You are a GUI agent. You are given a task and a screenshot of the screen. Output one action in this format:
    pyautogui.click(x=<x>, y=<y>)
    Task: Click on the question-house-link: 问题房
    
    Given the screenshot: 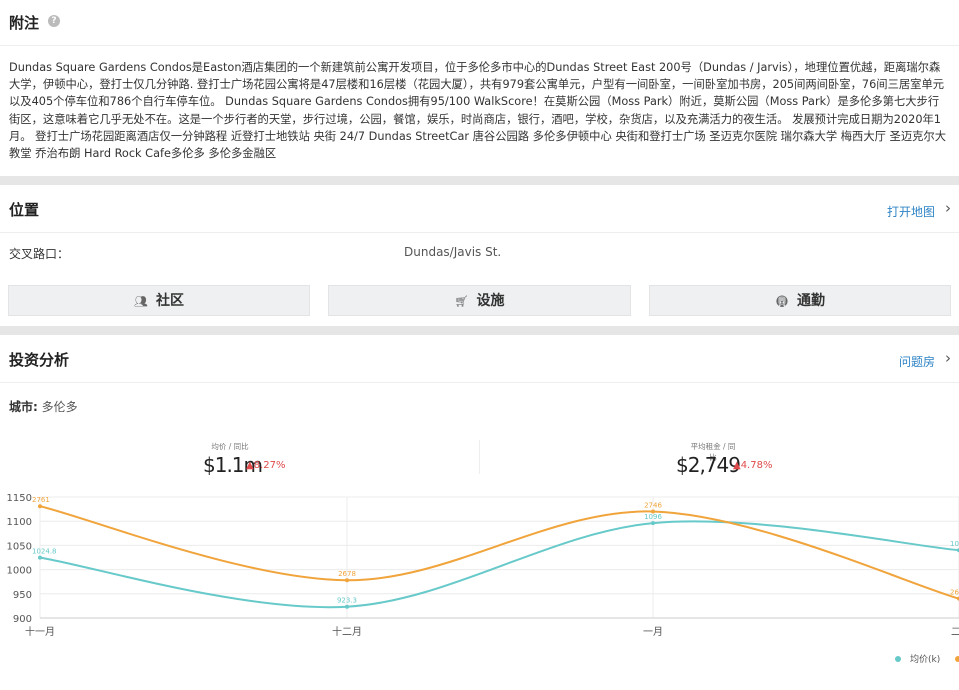 What is the action you would take?
    pyautogui.click(x=917, y=361)
    